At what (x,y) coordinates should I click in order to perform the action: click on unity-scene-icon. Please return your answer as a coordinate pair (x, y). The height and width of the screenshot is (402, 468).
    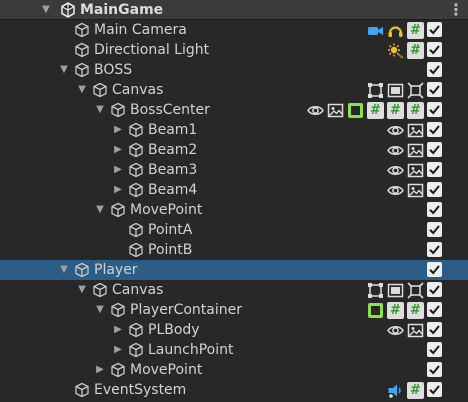
    Looking at the image, I should click on (68, 10).